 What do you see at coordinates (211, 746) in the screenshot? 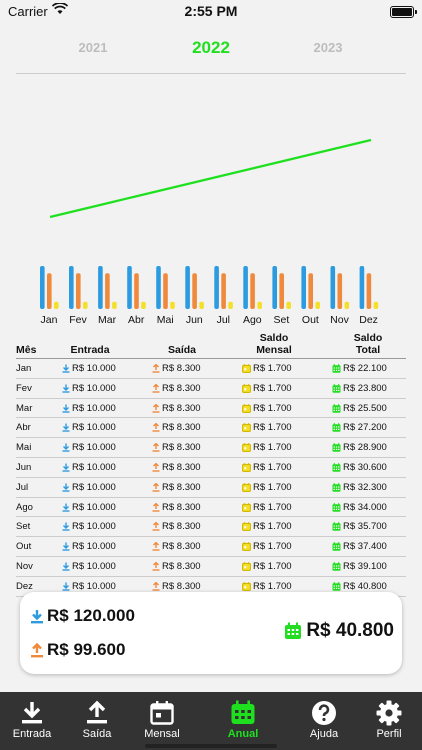
I see `home-indicator` at bounding box center [211, 746].